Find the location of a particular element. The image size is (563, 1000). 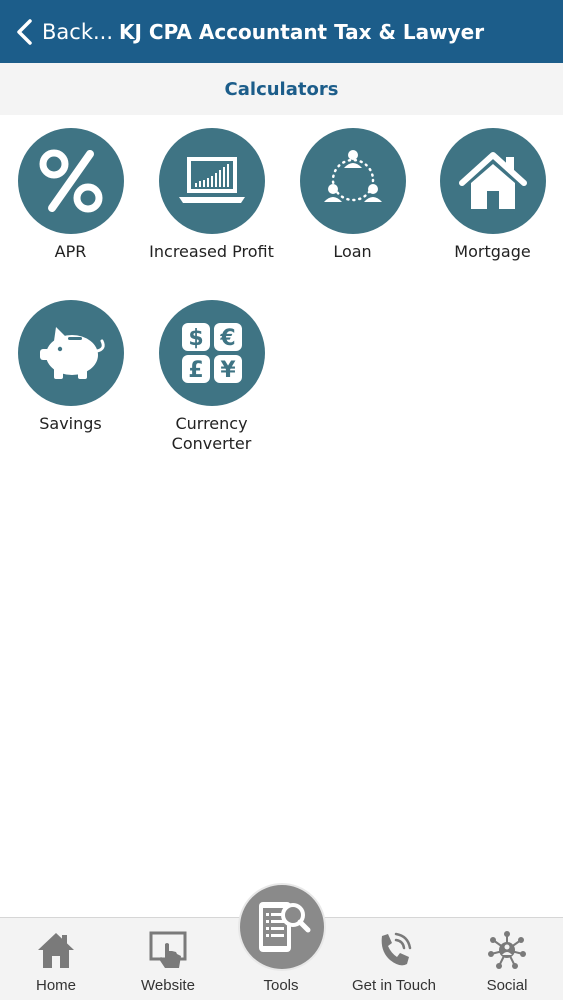

mortgage-circle is located at coordinates (492, 181).